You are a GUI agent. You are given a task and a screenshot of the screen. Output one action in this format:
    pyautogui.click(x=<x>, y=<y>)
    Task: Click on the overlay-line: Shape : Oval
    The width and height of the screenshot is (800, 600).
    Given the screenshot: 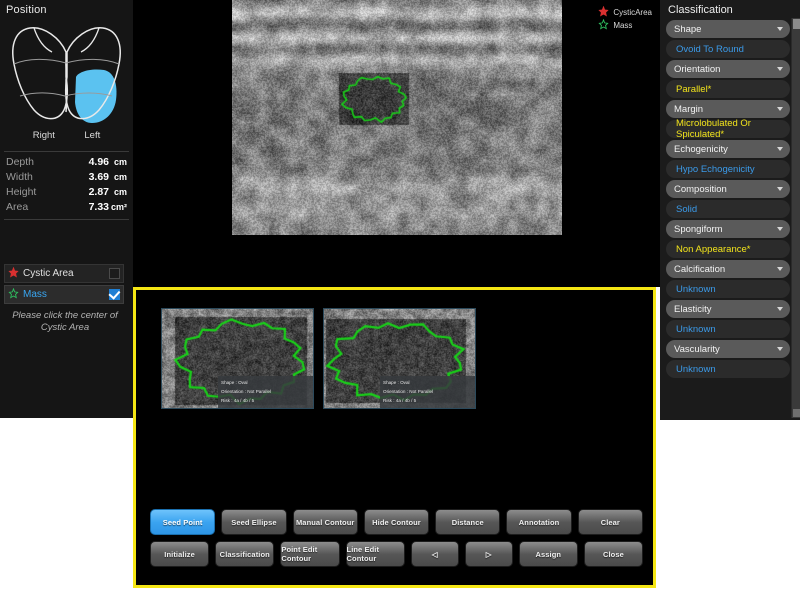 What is the action you would take?
    pyautogui.click(x=234, y=382)
    